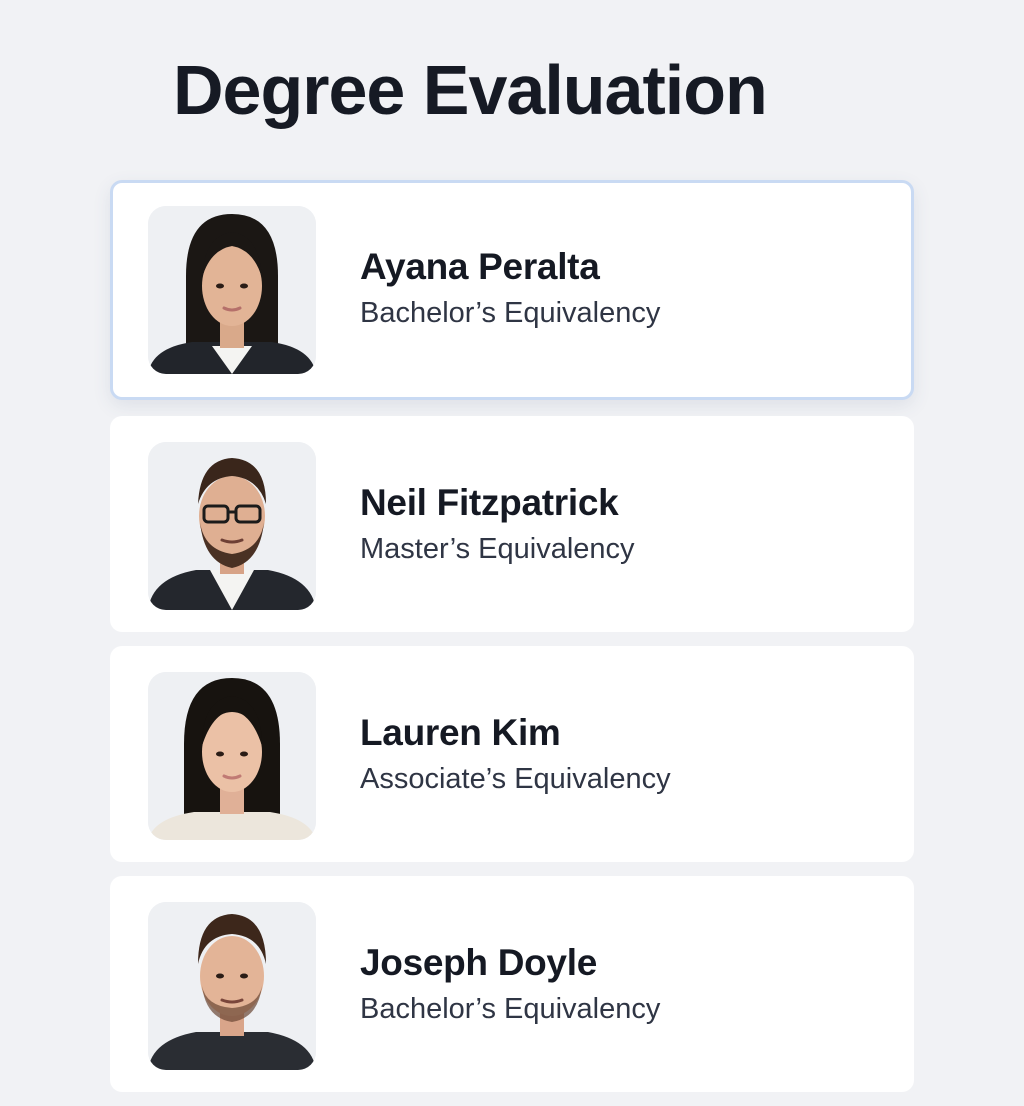  Describe the element at coordinates (470, 90) in the screenshot. I see `page-title: Degree Evaluation` at that location.